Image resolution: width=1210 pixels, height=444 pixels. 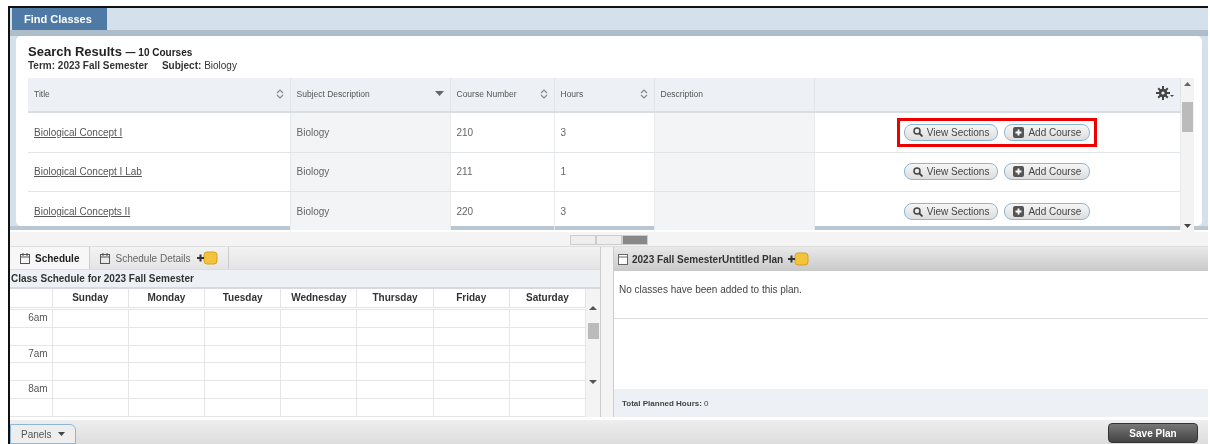 I want to click on tab: Schedule Details, so click(x=159, y=258).